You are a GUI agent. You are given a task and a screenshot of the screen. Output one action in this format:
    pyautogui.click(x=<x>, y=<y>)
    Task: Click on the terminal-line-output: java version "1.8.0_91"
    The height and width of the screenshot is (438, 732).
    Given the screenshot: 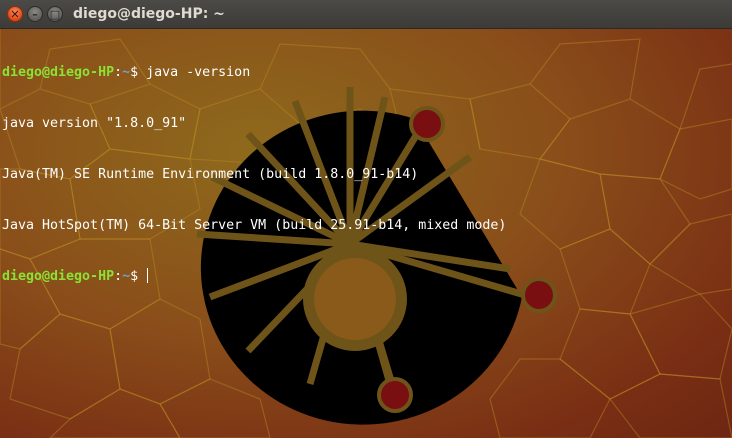 What is the action you would take?
    pyautogui.click(x=94, y=123)
    